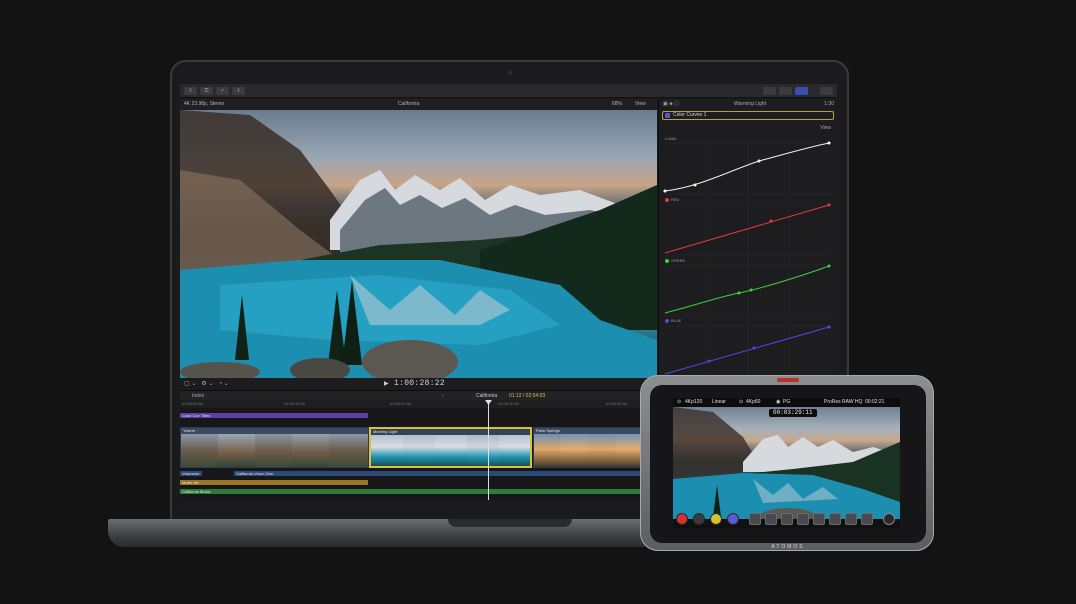 The image size is (1076, 604). I want to click on clip-label: Palm Springs, so click(548, 430).